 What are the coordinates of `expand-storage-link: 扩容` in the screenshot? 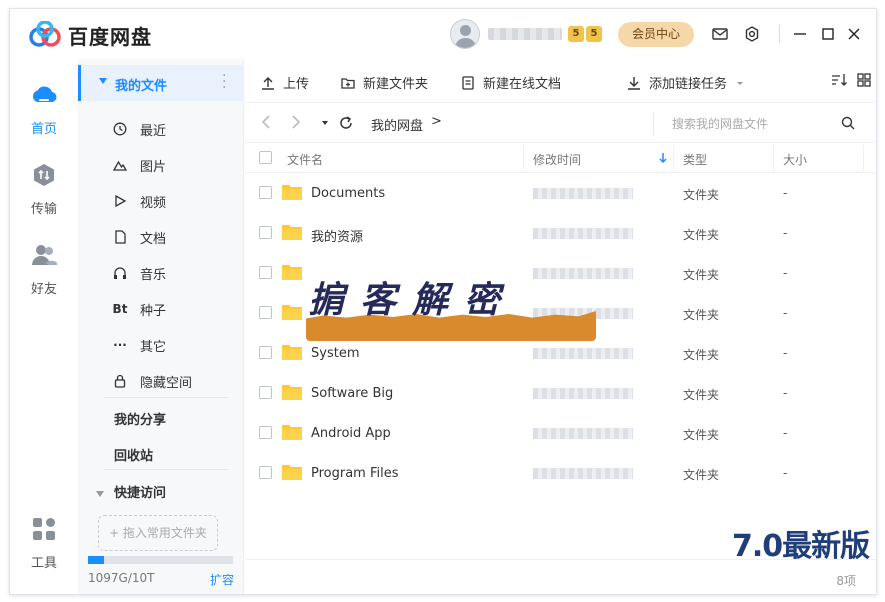 It's located at (222, 579).